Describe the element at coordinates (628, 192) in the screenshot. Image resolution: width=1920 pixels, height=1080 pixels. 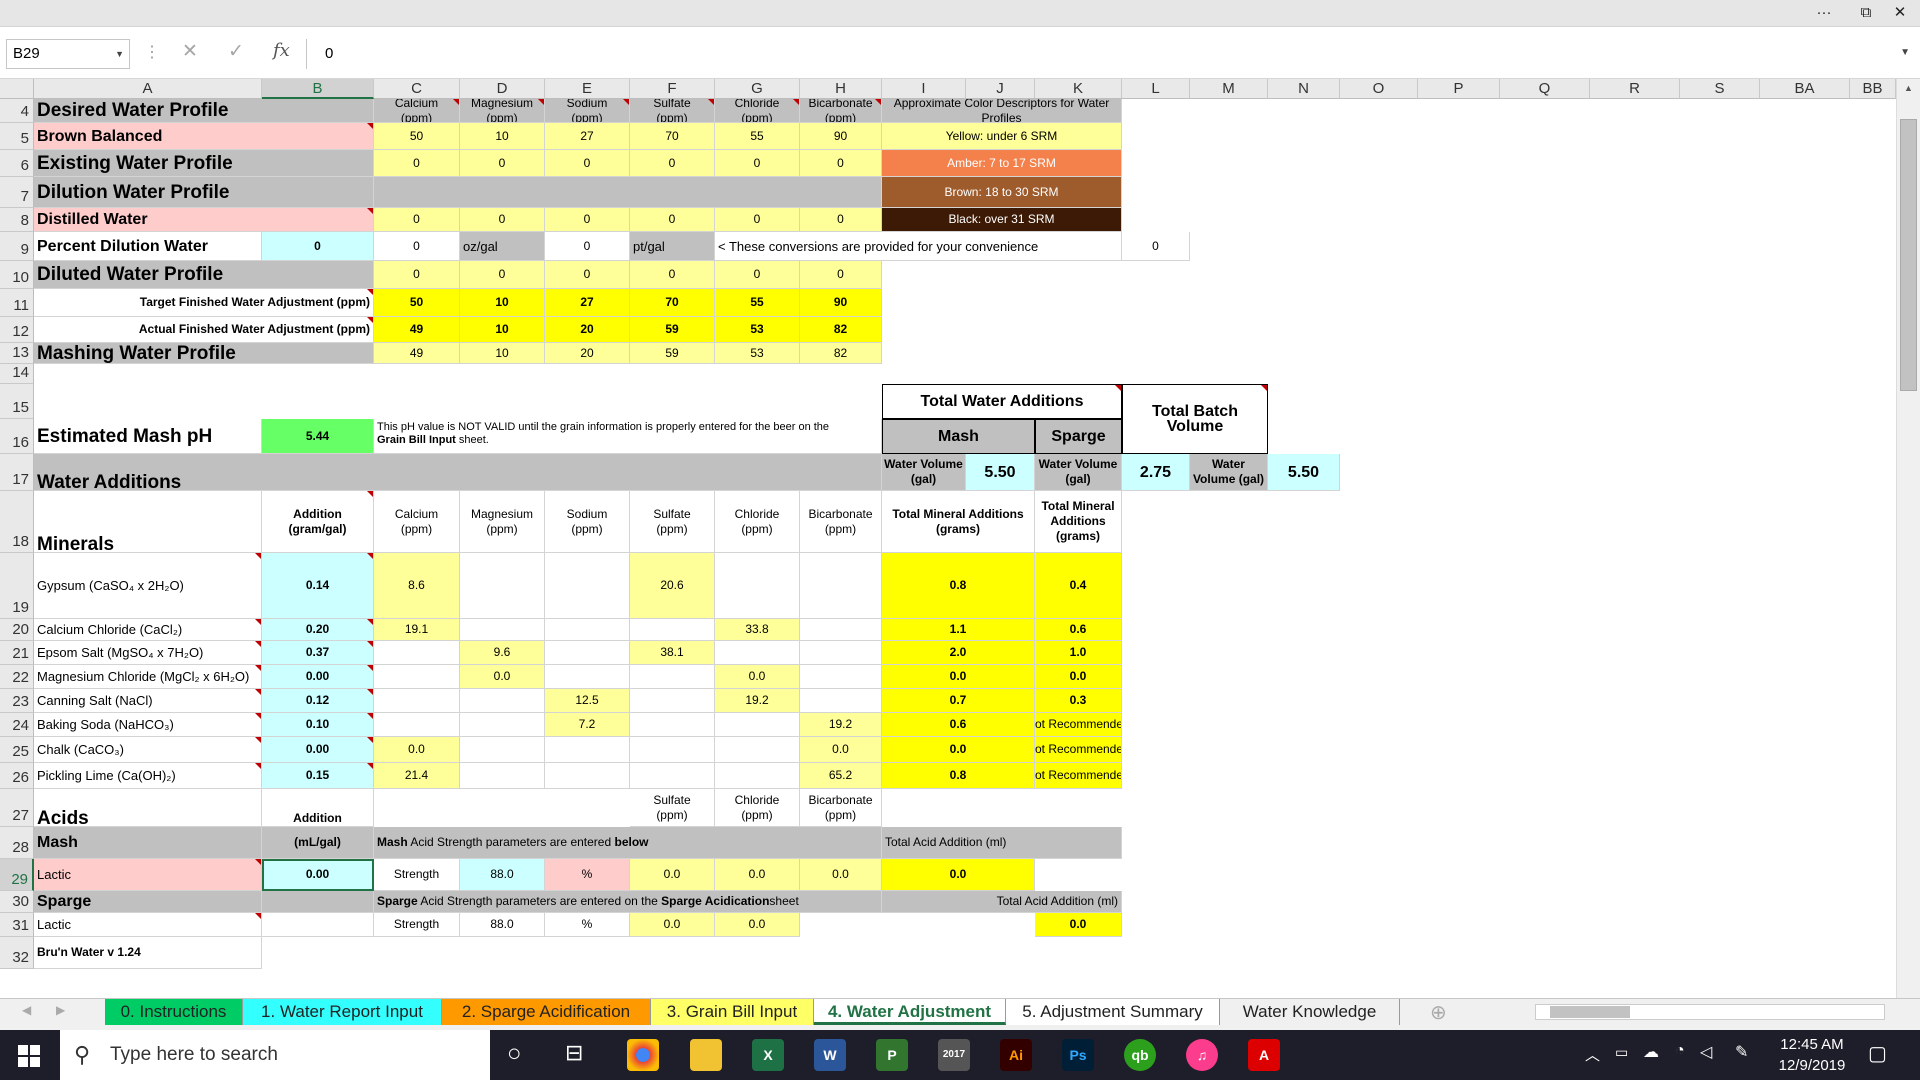
I see `dilution-blank` at that location.